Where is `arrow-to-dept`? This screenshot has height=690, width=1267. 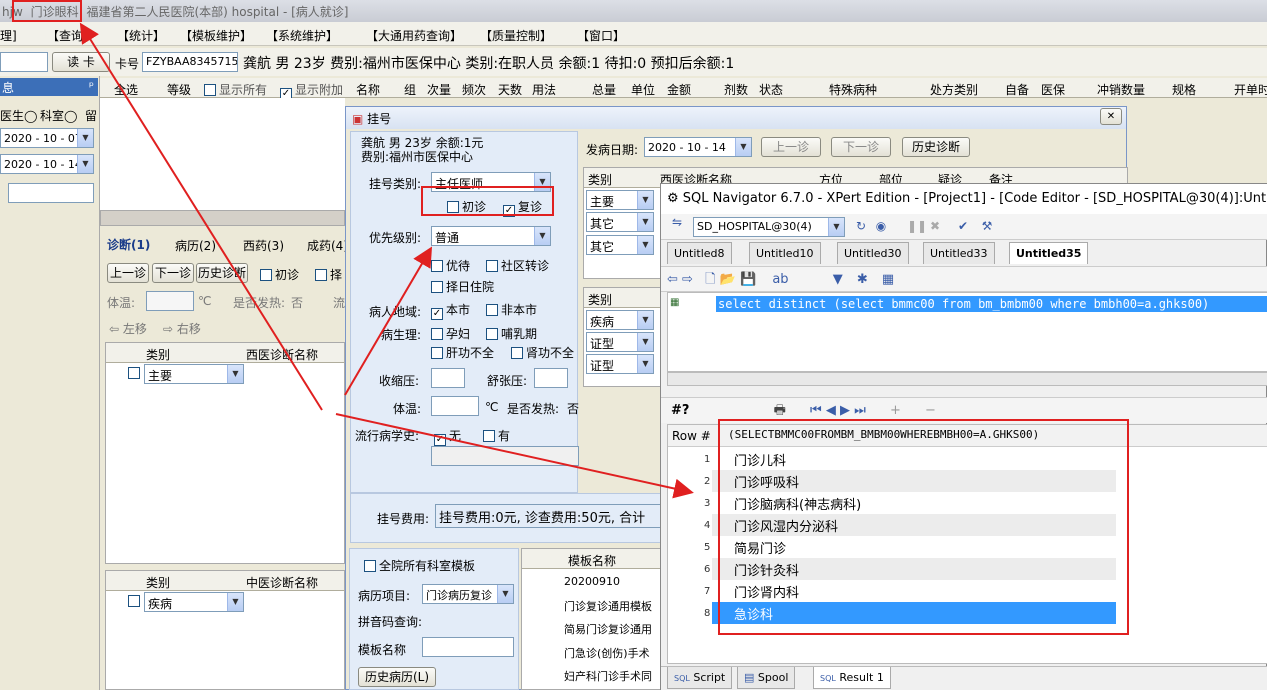
arrow-to-dept is located at coordinates (201, 216).